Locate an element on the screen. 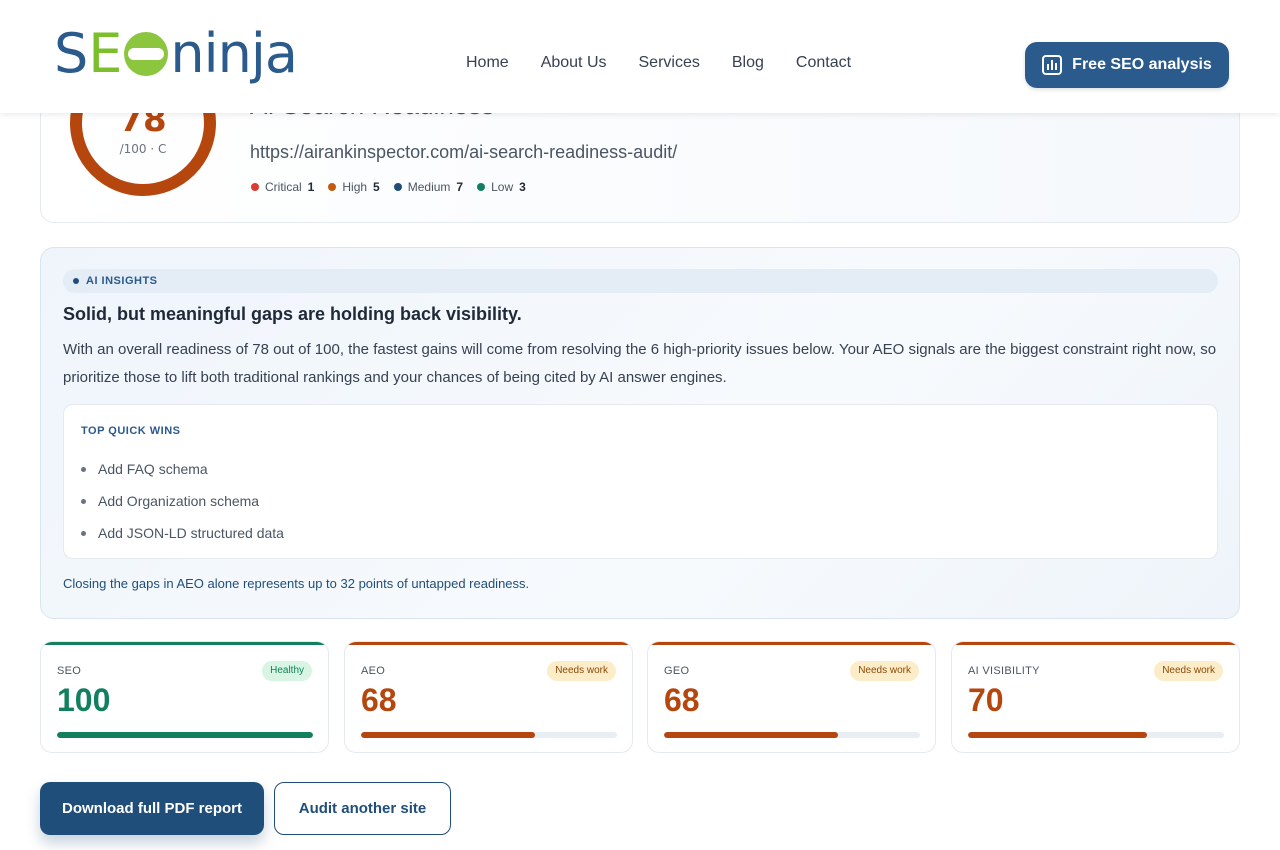  download-pdf-button: Download full PDF report is located at coordinates (152, 808).